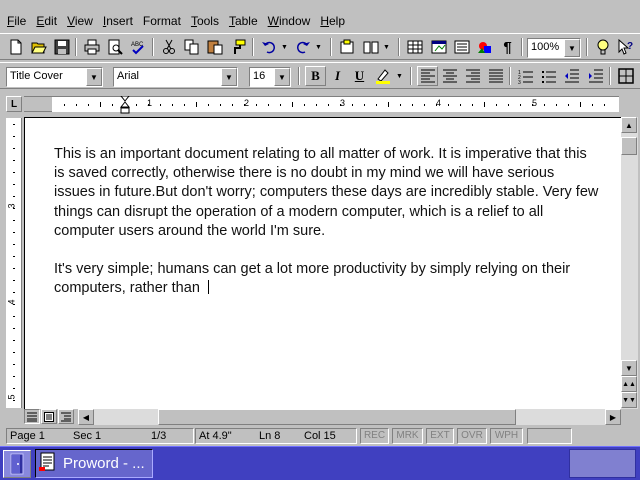  What do you see at coordinates (572, 48) in the screenshot?
I see `zoom-dropdown-icon: ▼` at bounding box center [572, 48].